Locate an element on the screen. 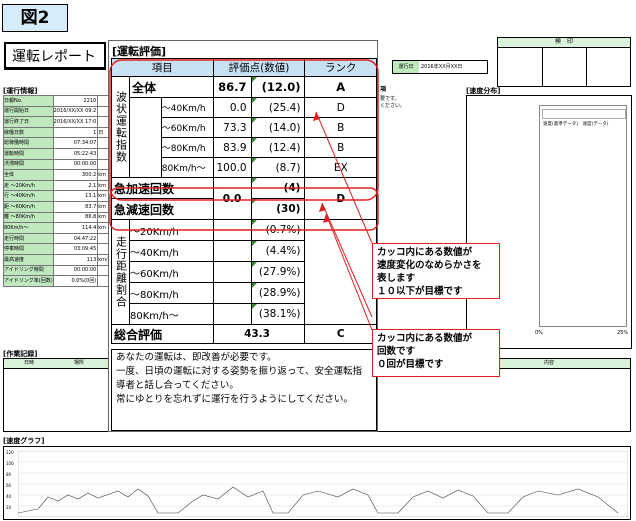  wave-index-highlight is located at coordinates (244, 130).